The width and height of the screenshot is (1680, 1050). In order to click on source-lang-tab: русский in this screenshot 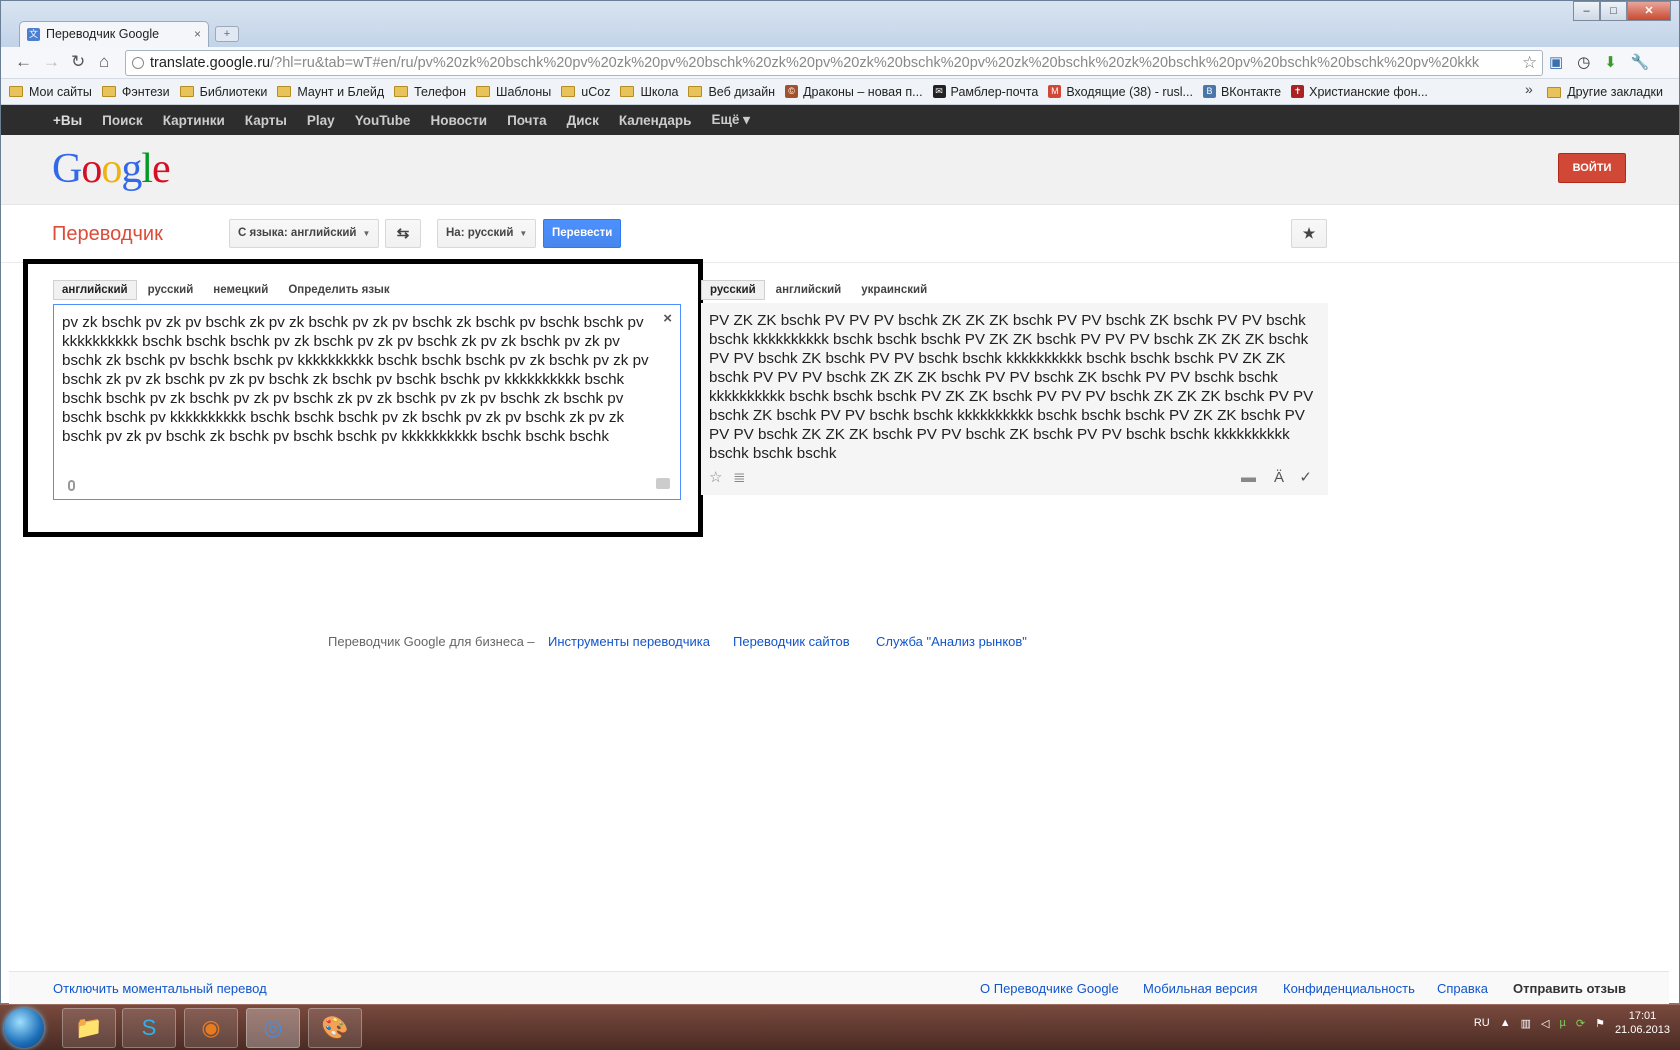, I will do `click(171, 290)`.